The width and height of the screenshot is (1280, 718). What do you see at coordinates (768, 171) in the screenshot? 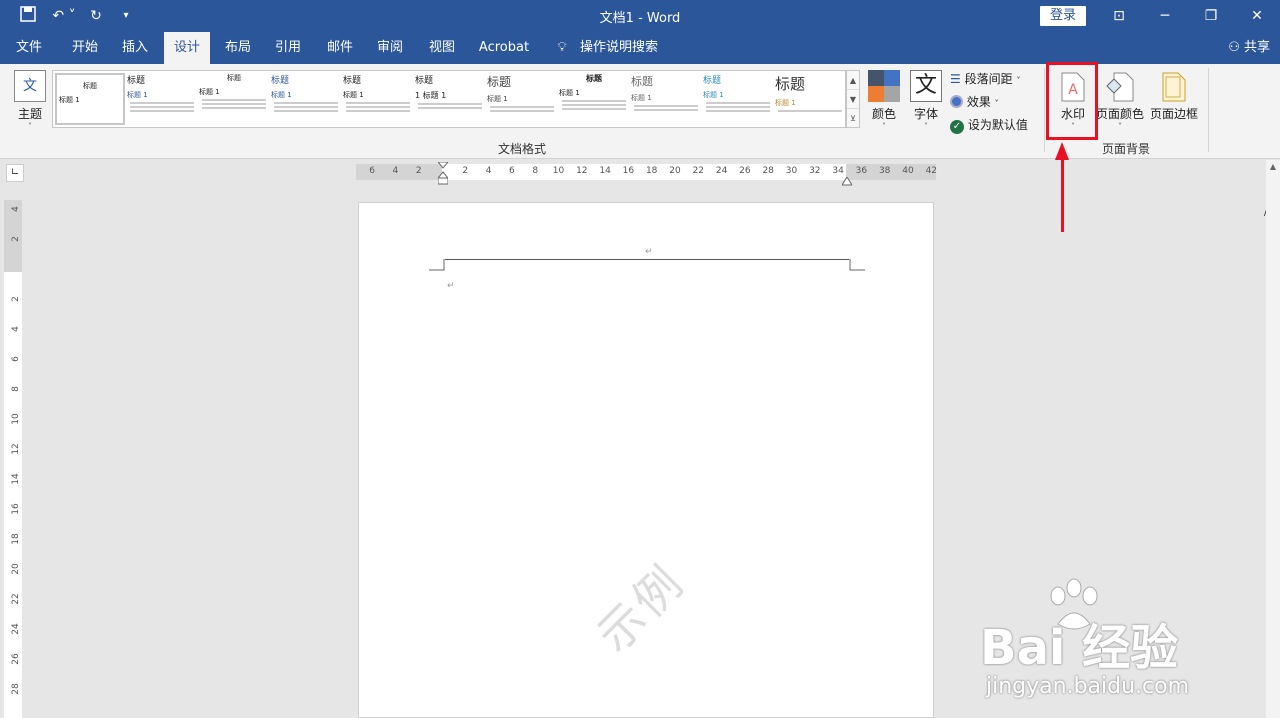
I see `ruler-tick: 28` at bounding box center [768, 171].